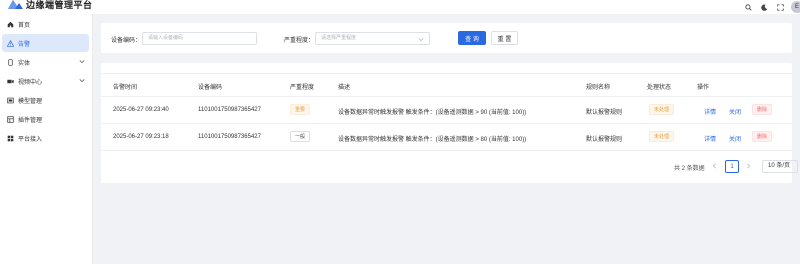 The height and width of the screenshot is (264, 800). Describe the element at coordinates (10, 119) in the screenshot. I see `plugin-icon` at that location.